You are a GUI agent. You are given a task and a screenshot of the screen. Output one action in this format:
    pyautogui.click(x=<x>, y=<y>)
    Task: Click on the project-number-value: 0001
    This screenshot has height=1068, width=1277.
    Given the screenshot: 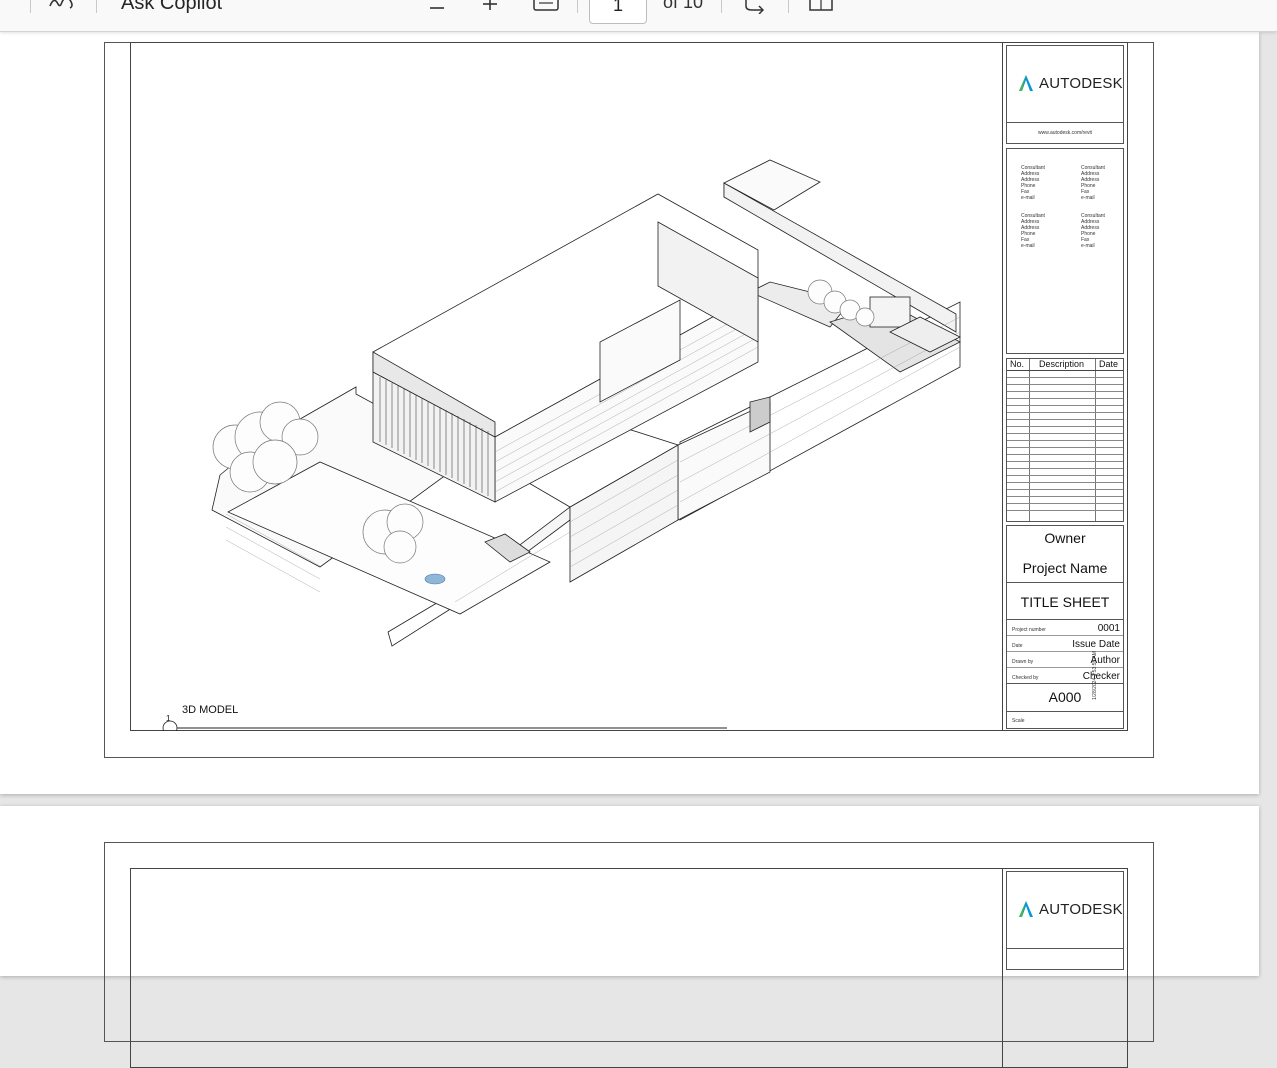 What is the action you would take?
    pyautogui.click(x=1108, y=628)
    